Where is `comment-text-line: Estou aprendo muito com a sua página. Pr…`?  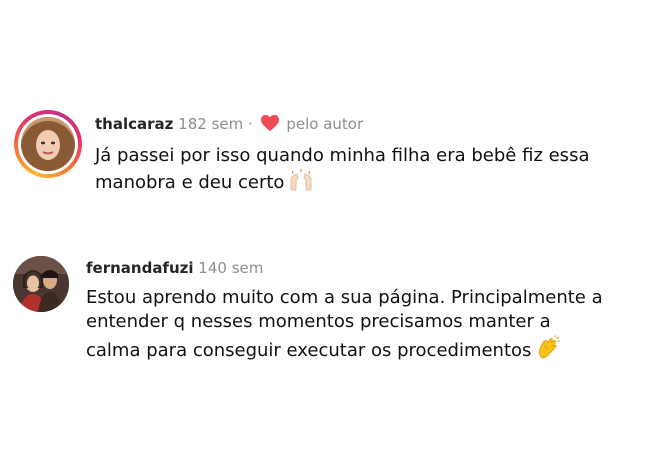
comment-text-line: Estou aprendo muito com a sua página. Pr… is located at coordinates (344, 297).